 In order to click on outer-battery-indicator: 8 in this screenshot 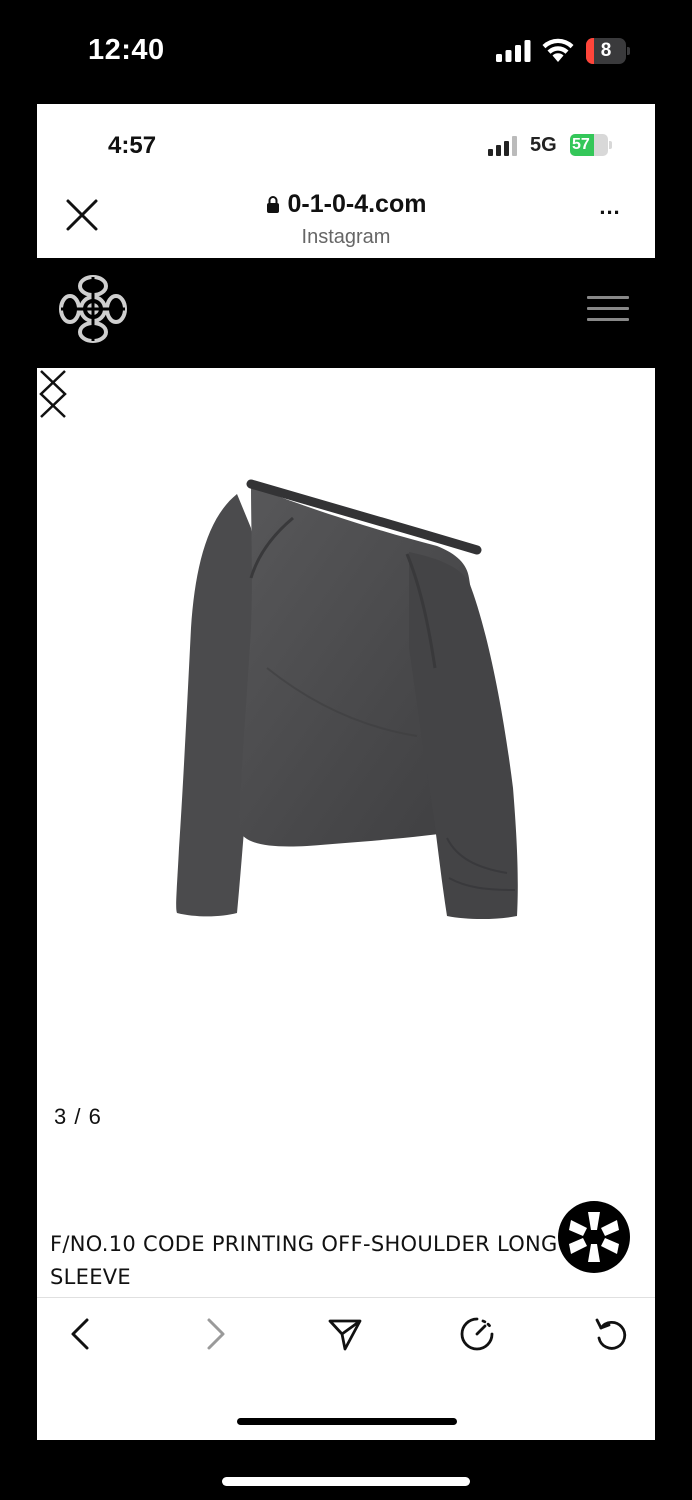, I will do `click(608, 51)`.